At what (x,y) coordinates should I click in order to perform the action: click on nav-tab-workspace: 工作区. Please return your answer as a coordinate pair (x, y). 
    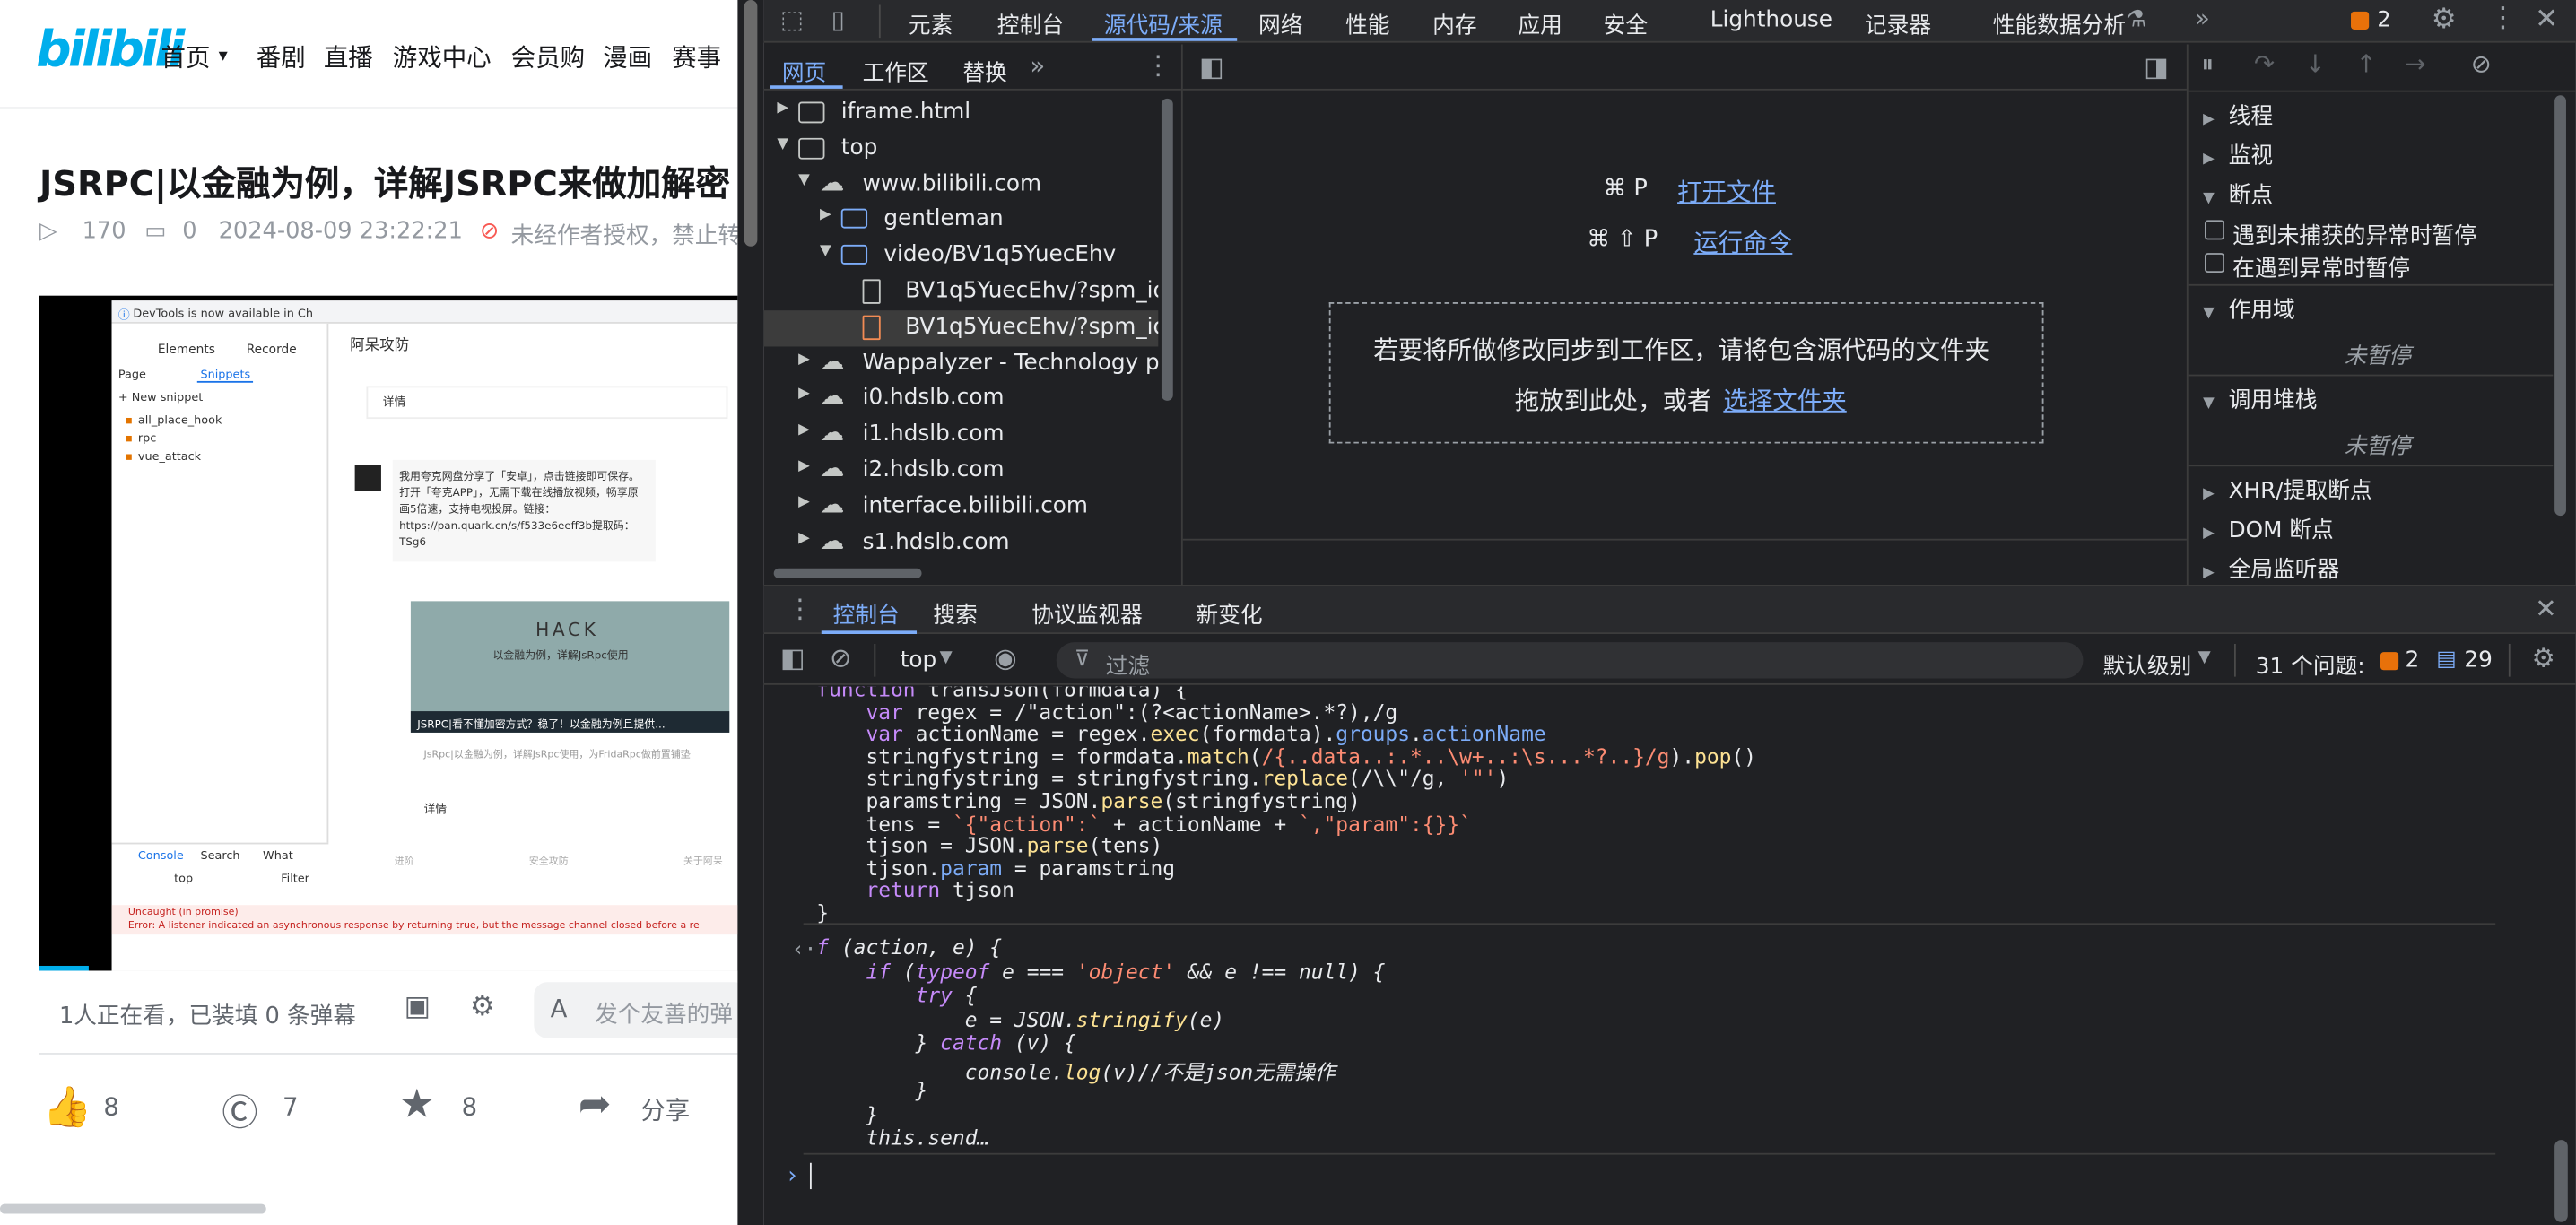
    Looking at the image, I should click on (896, 70).